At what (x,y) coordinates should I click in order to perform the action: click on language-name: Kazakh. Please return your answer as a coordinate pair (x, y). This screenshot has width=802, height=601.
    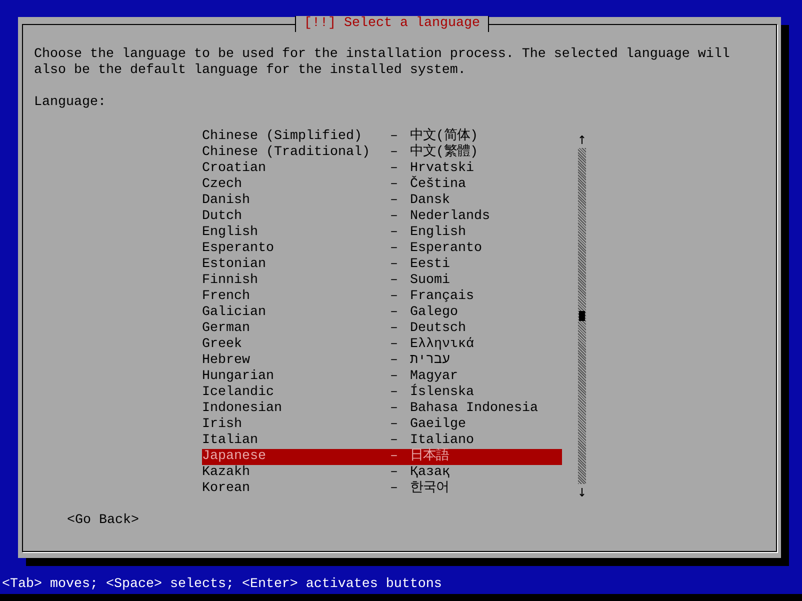
    Looking at the image, I should click on (226, 473).